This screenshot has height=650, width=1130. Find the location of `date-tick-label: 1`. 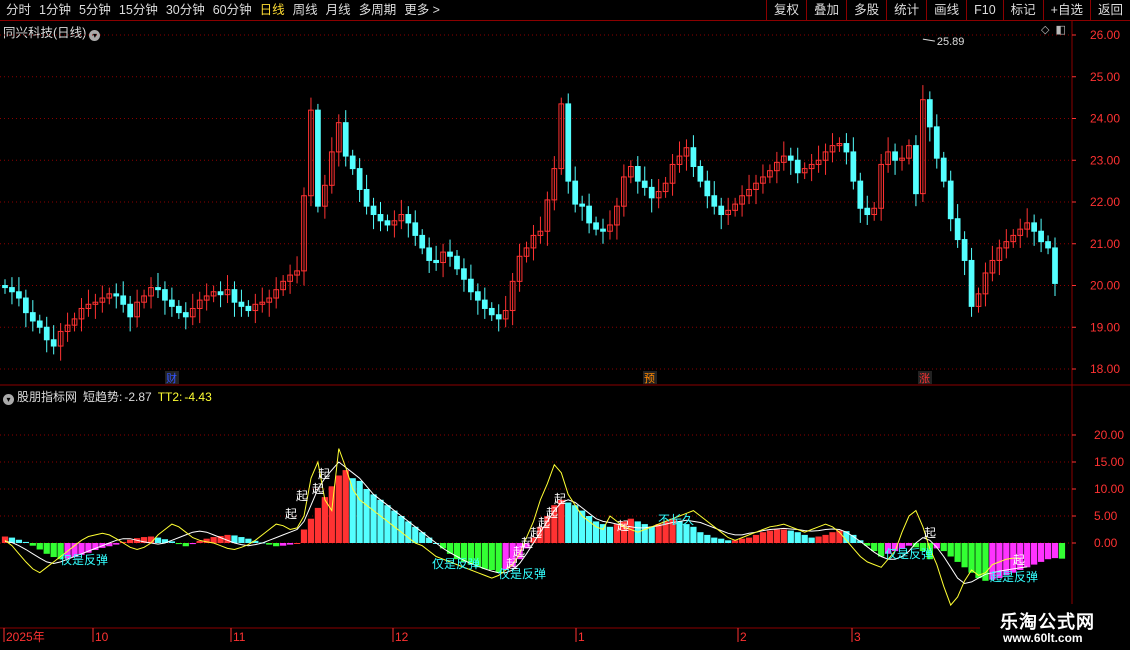

date-tick-label: 1 is located at coordinates (581, 637).